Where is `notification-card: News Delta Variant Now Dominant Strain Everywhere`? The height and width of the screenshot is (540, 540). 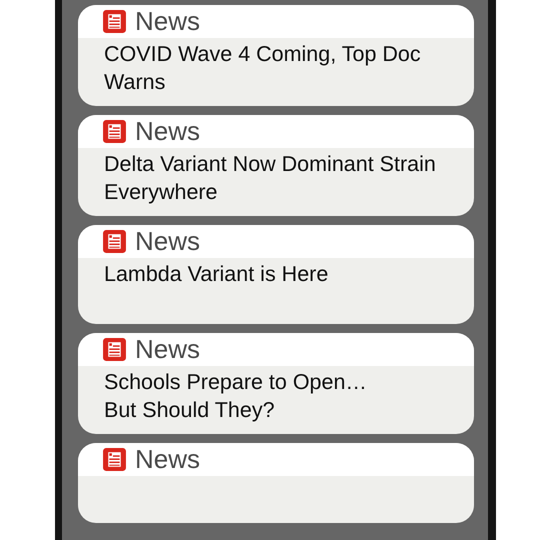 notification-card: News Delta Variant Now Dominant Strain Everywhere is located at coordinates (276, 165).